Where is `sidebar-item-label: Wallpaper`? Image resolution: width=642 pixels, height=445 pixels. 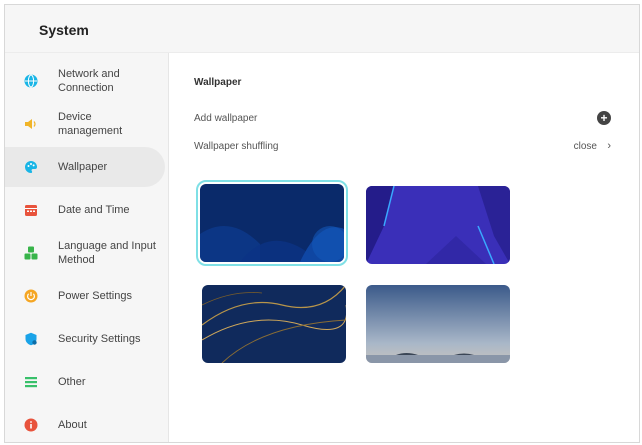
sidebar-item-label: Wallpaper is located at coordinates (83, 167).